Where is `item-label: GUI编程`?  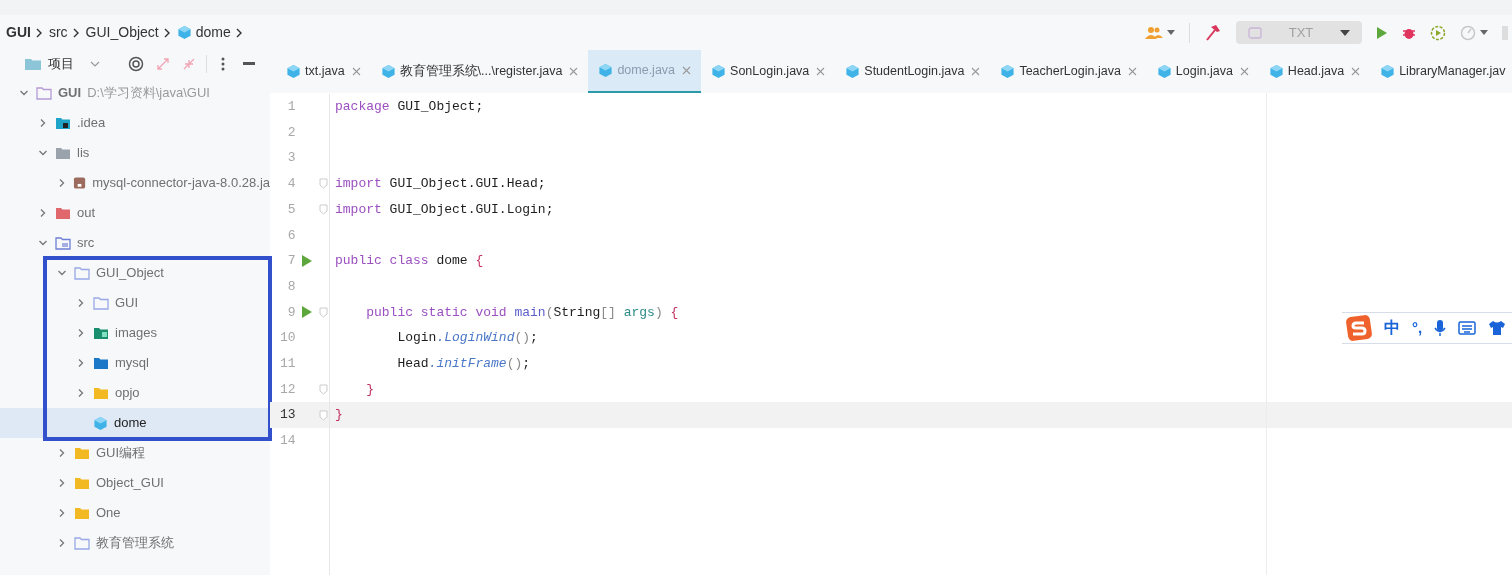
item-label: GUI编程 is located at coordinates (121, 453).